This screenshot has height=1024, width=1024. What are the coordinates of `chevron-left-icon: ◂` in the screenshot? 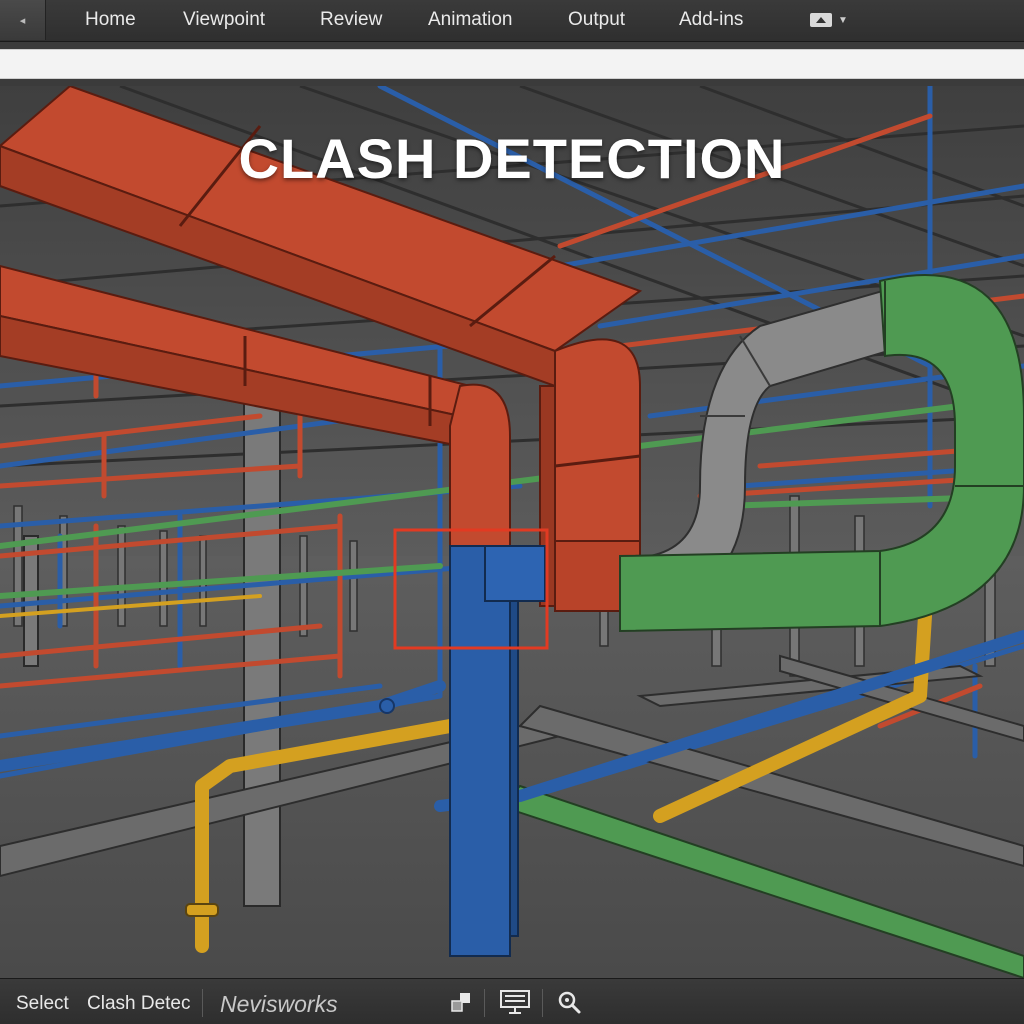 It's located at (22, 20).